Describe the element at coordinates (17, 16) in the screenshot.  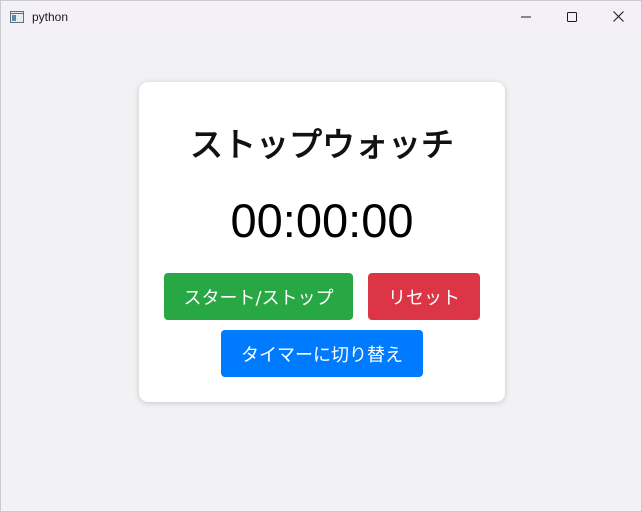
I see `python-app-icon` at that location.